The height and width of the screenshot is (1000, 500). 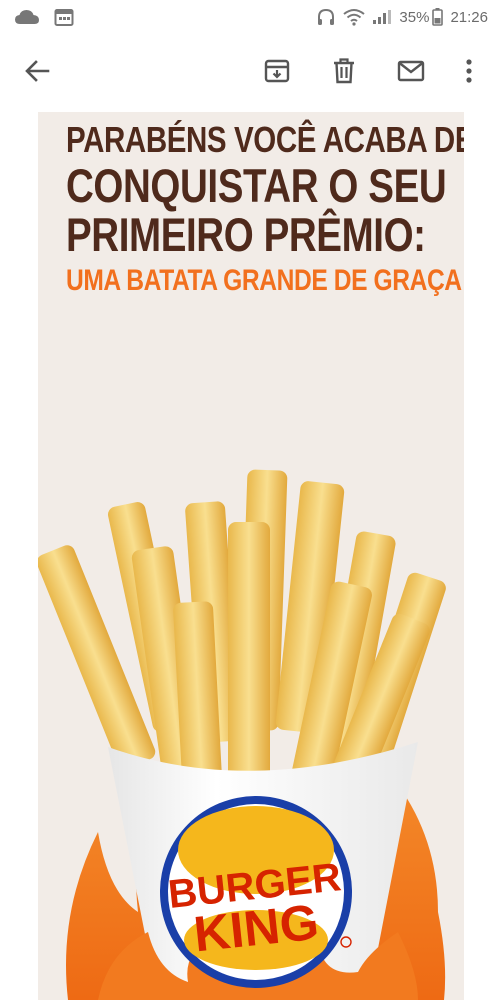 I want to click on mark-unread-button, so click(x=411, y=73).